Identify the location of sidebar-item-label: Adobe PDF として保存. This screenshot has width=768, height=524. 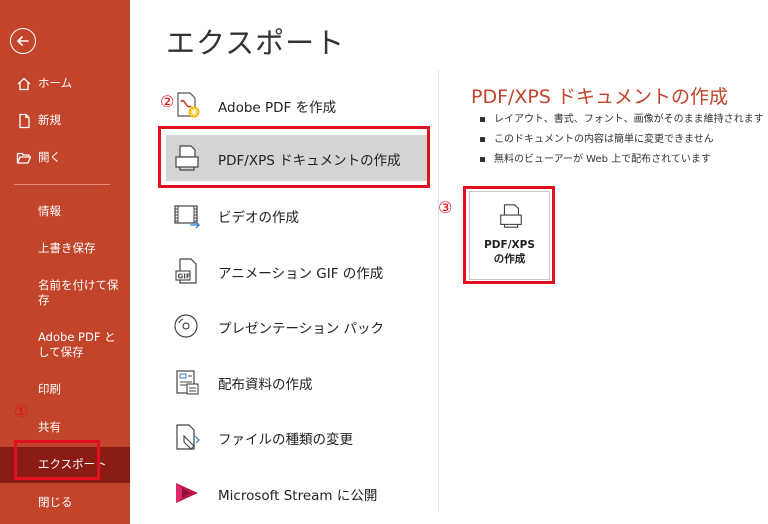
(77, 344).